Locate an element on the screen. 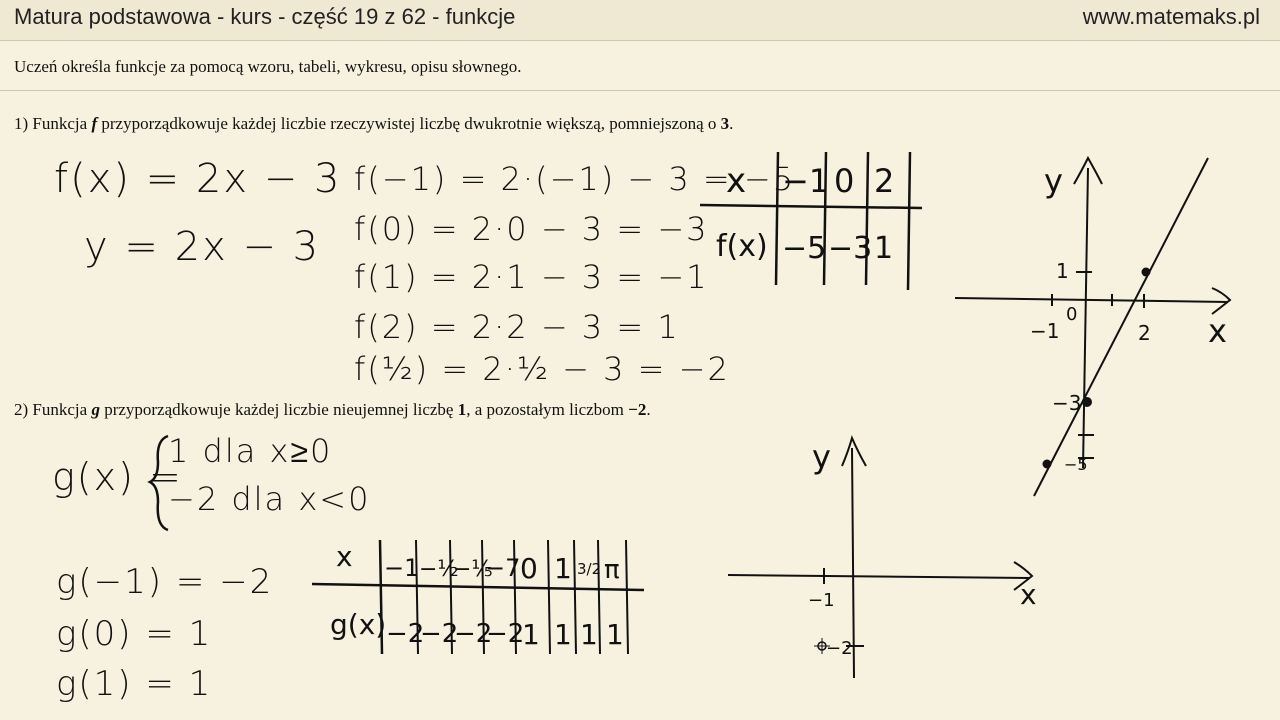 The height and width of the screenshot is (720, 1280). table-f: x f(x) −1 0 2 −5 −3 1 is located at coordinates (811, 221).